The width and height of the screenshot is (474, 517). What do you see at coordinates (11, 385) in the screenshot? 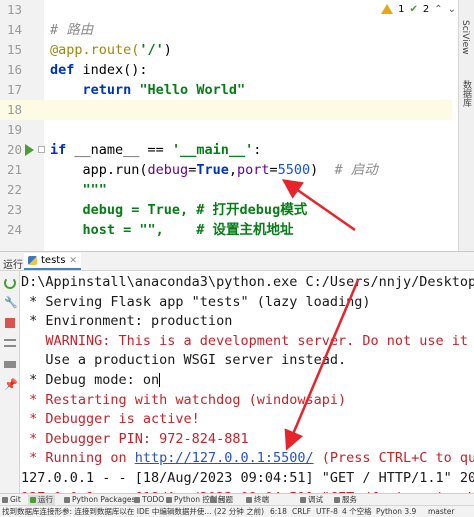
I see `pin-icon: 📌` at bounding box center [11, 385].